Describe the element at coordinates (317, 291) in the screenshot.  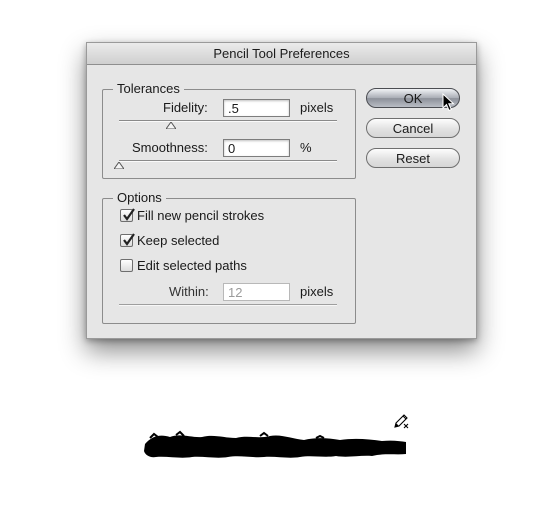
I see `within-unit: pixels` at that location.